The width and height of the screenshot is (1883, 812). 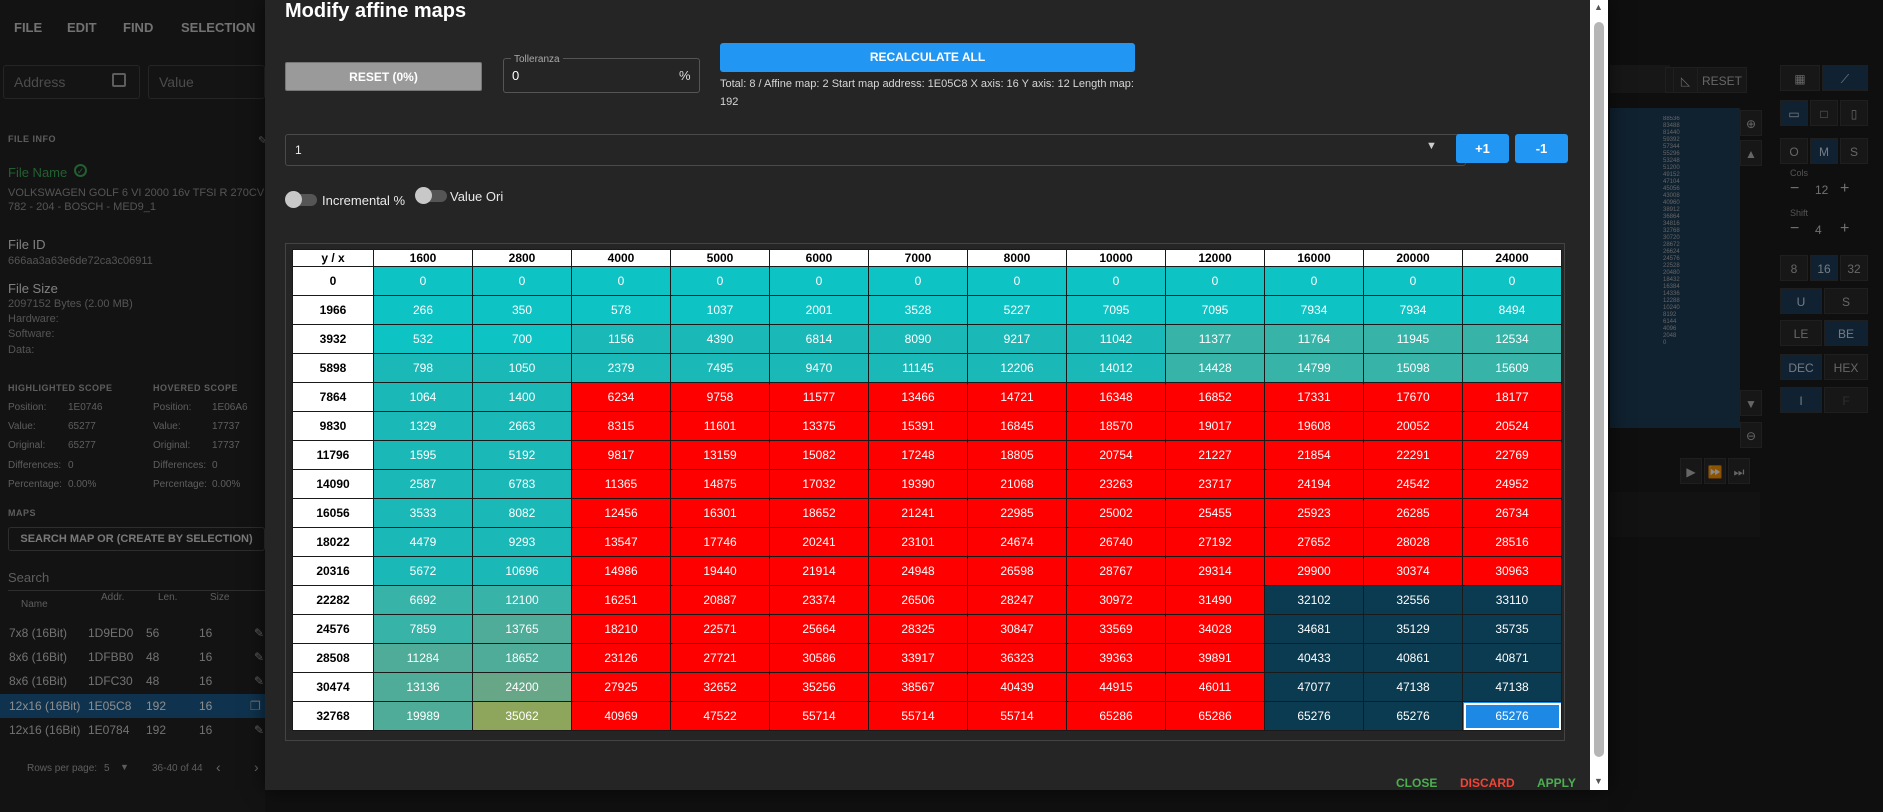 I want to click on table-cell: 19608, so click(x=1314, y=426).